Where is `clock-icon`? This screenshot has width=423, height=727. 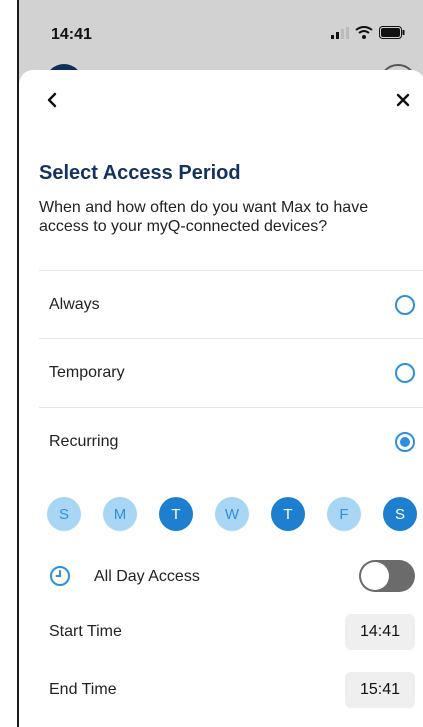 clock-icon is located at coordinates (60, 576).